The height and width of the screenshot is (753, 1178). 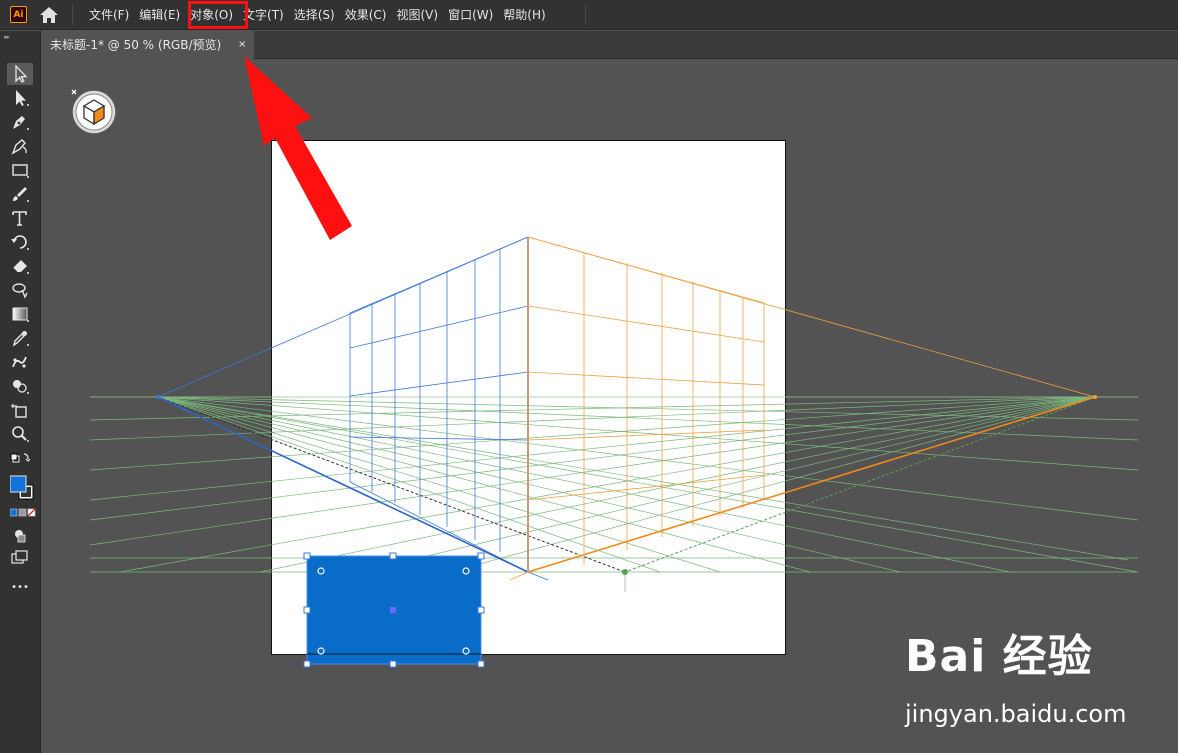 What do you see at coordinates (21, 512) in the screenshot?
I see `color-mode-icons` at bounding box center [21, 512].